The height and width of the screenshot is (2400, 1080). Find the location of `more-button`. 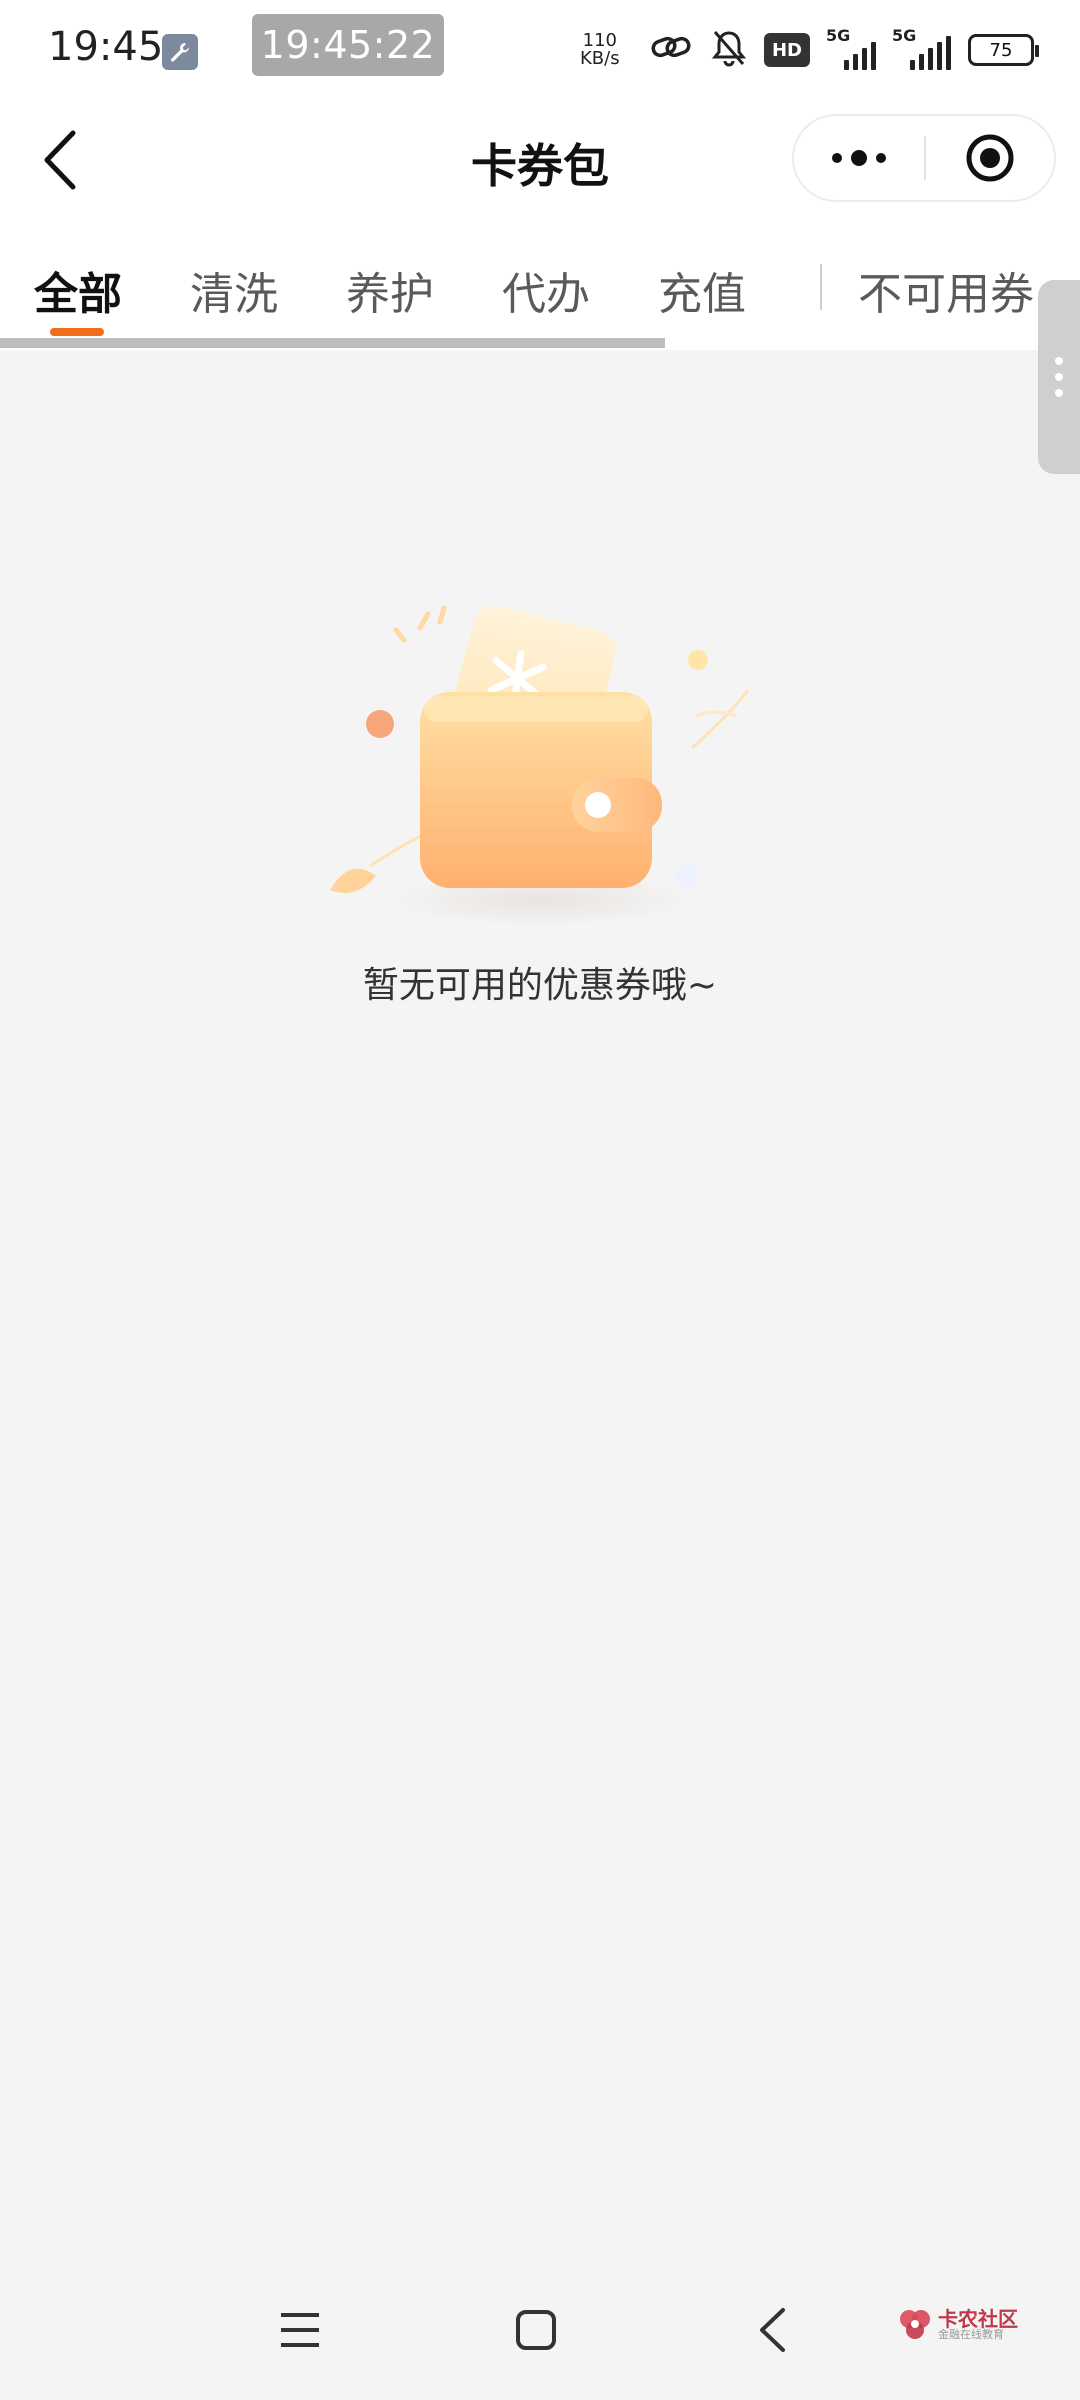

more-button is located at coordinates (859, 158).